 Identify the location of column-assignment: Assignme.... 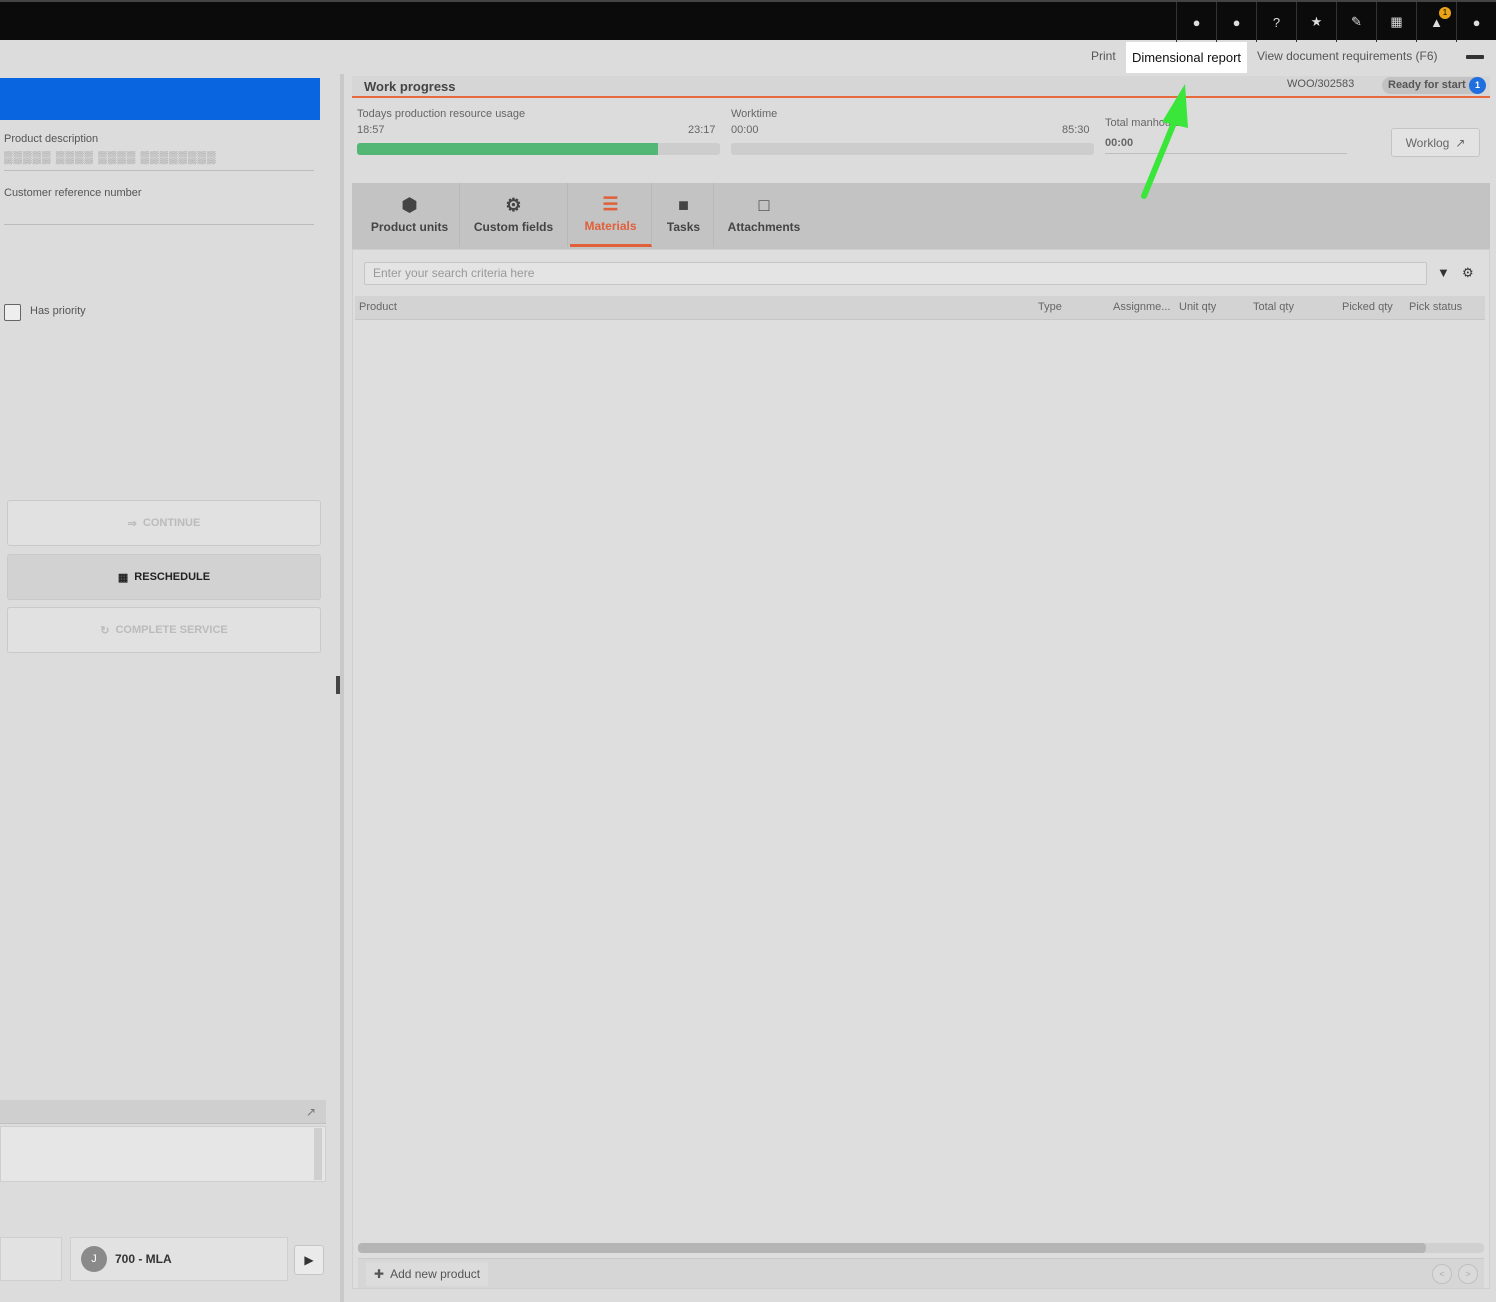
(1141, 307).